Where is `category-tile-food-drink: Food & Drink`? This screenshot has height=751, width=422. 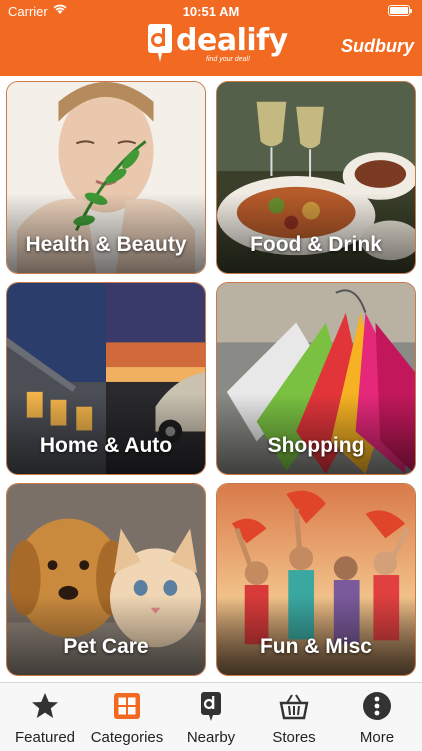 category-tile-food-drink: Food & Drink is located at coordinates (316, 177).